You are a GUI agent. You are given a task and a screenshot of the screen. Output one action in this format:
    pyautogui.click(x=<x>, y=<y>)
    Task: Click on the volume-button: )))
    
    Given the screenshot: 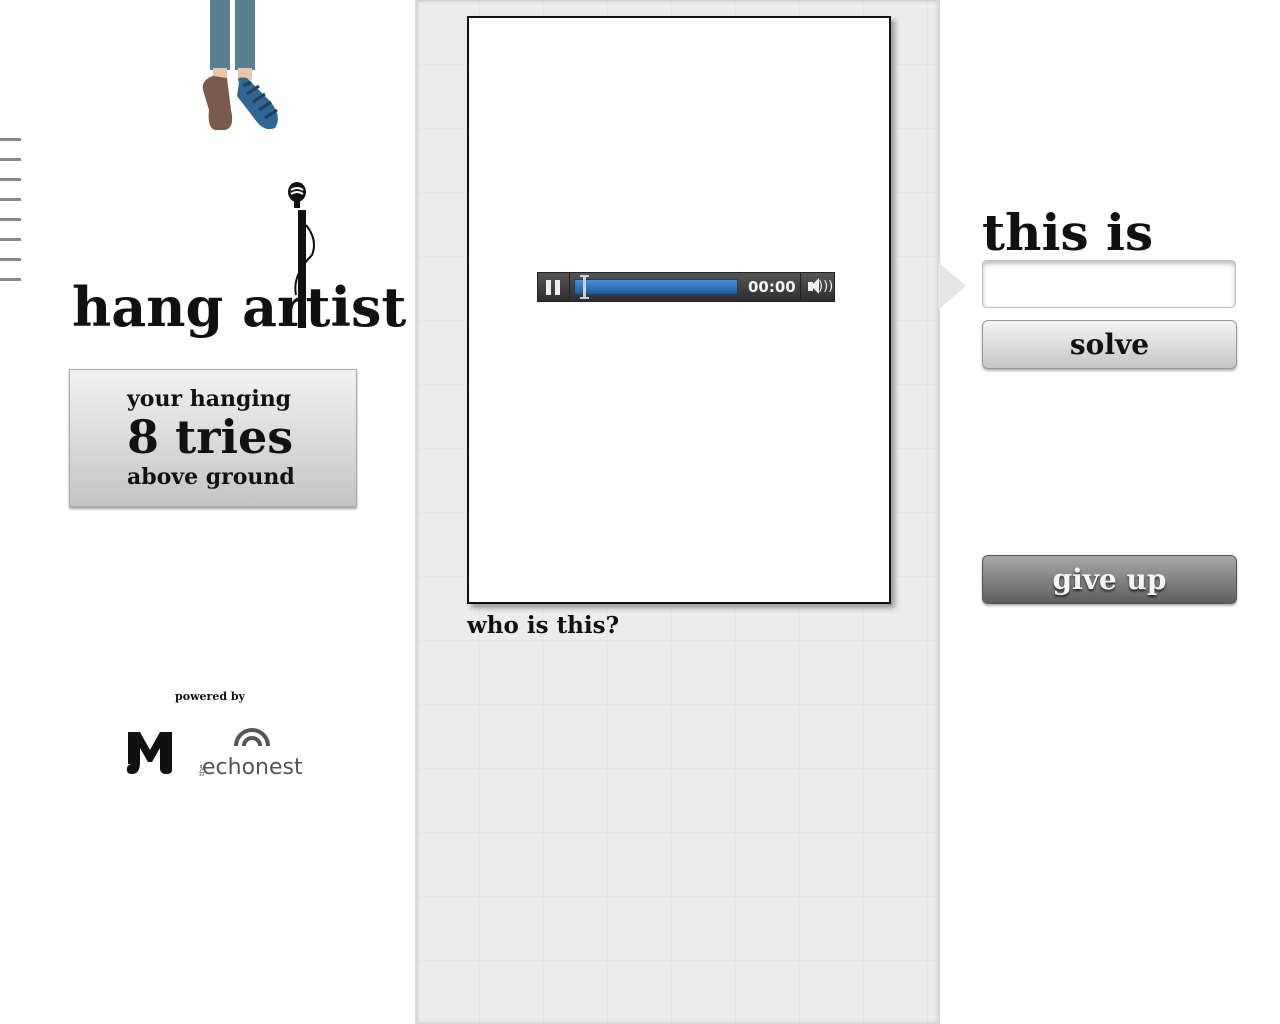 What is the action you would take?
    pyautogui.click(x=817, y=287)
    